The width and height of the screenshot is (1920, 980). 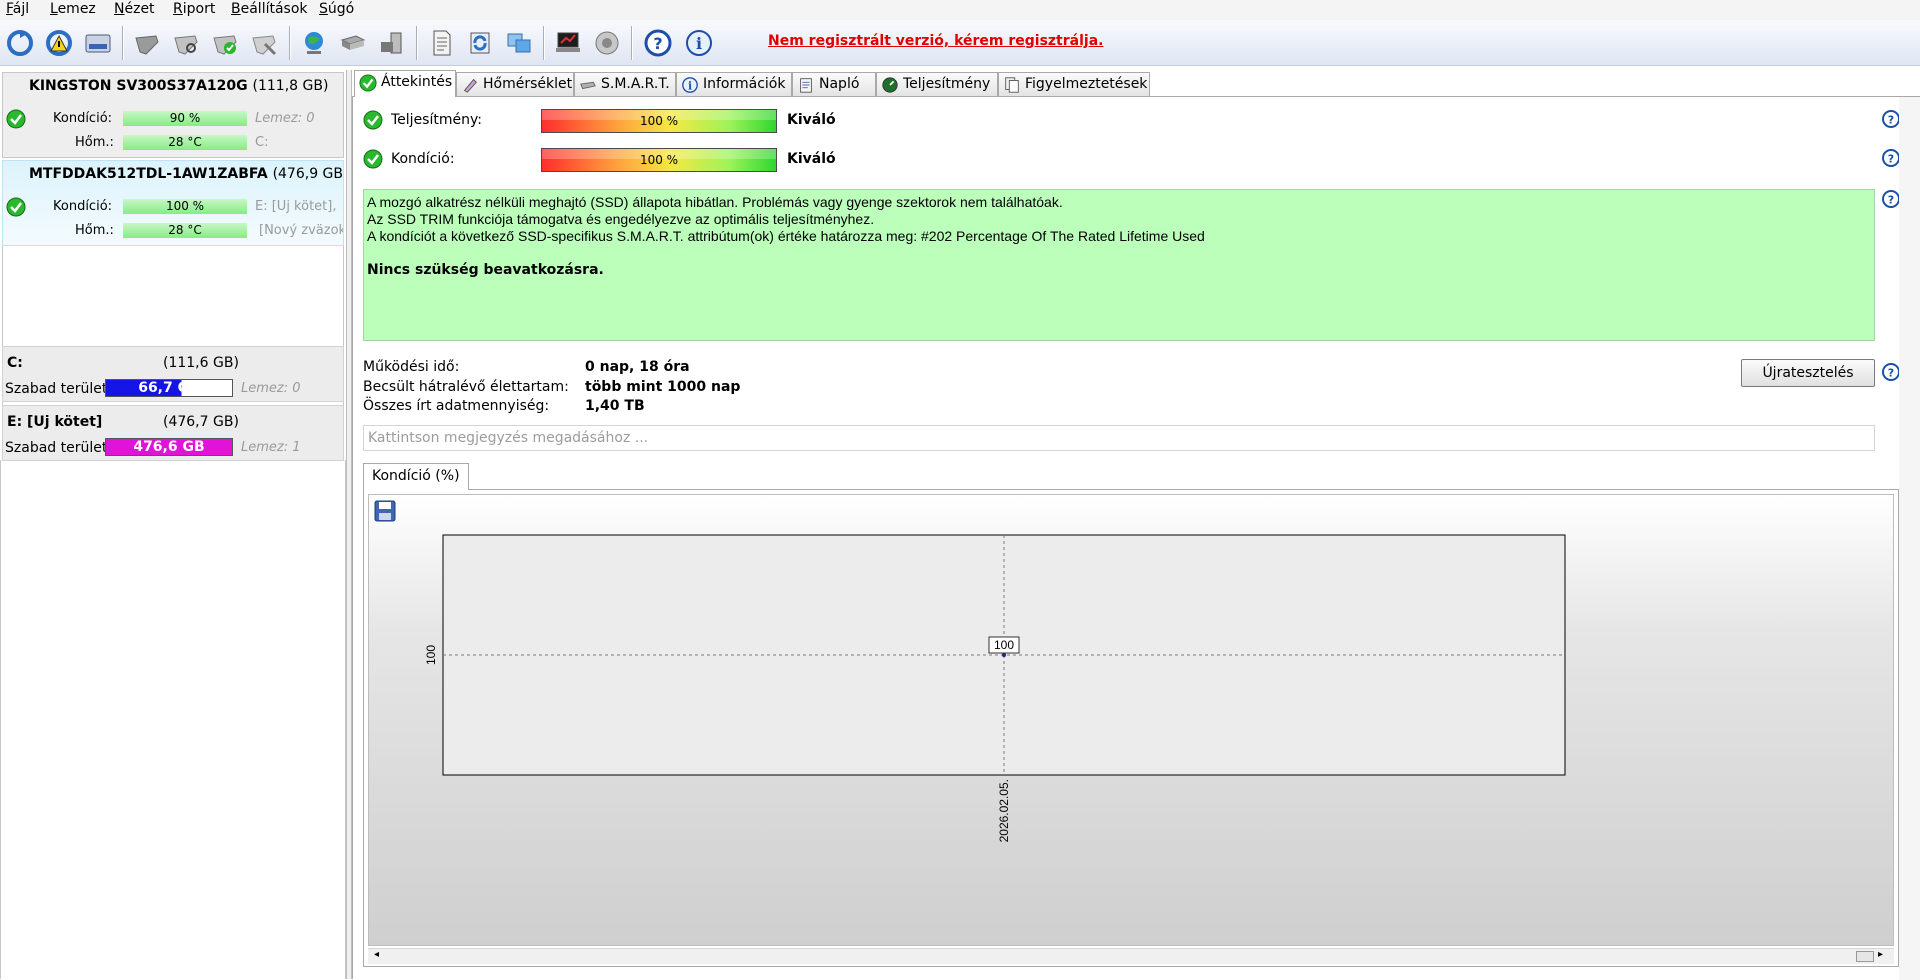 What do you see at coordinates (431, 655) in the screenshot?
I see `y-tick-label: 100` at bounding box center [431, 655].